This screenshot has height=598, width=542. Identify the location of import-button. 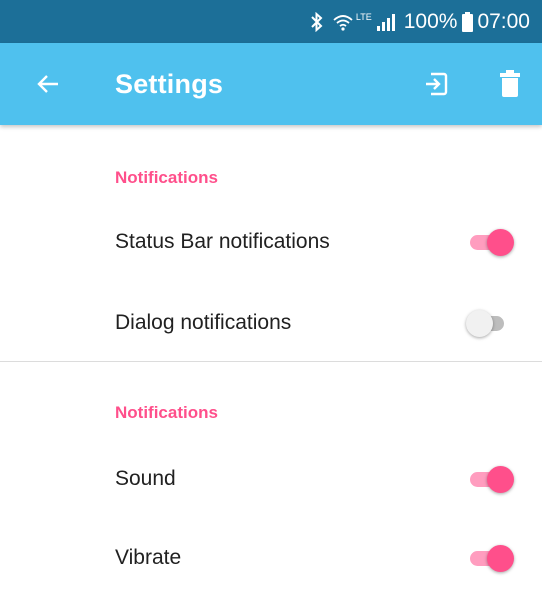
(436, 84).